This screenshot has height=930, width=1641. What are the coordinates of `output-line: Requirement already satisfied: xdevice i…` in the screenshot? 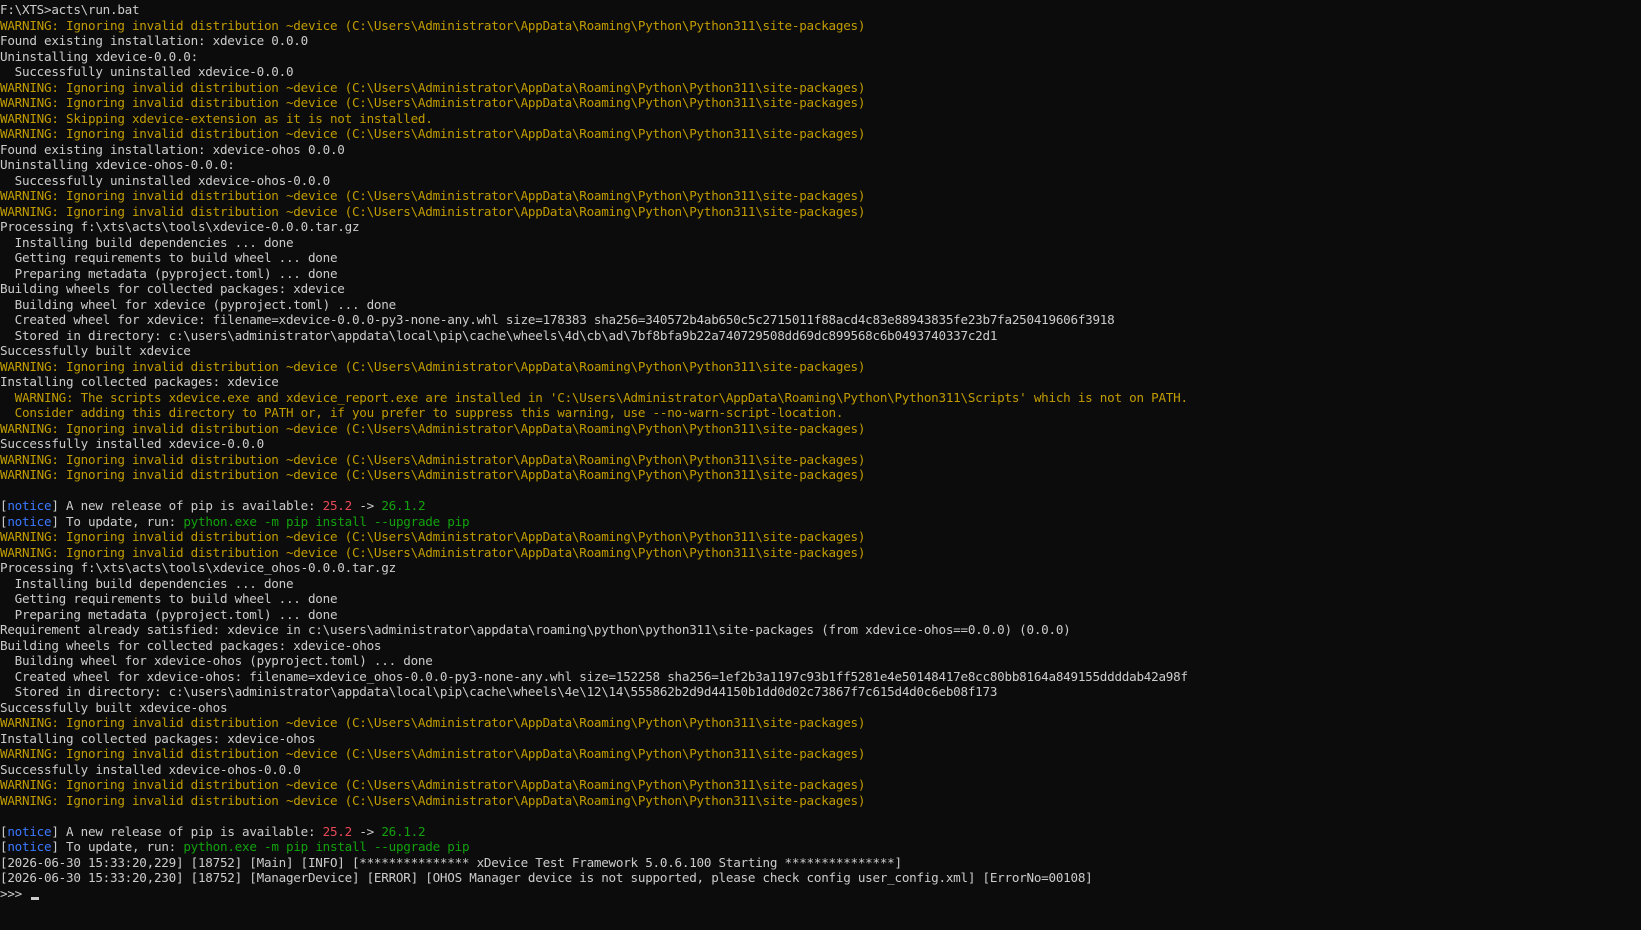 It's located at (535, 629).